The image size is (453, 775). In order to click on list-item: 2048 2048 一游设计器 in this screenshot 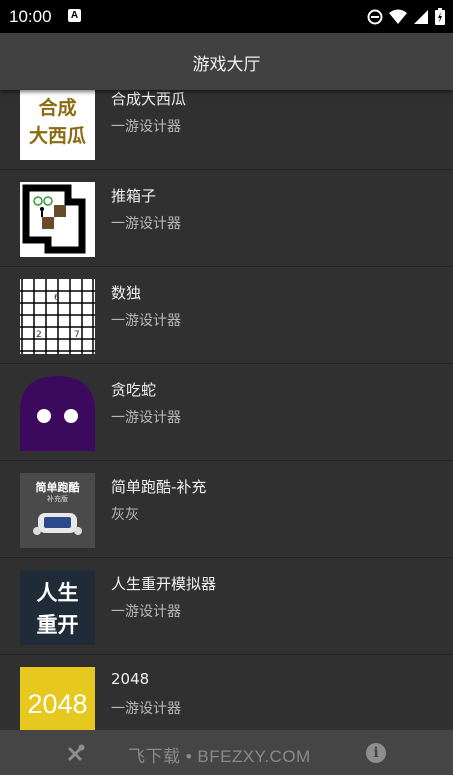, I will do `click(226, 692)`.